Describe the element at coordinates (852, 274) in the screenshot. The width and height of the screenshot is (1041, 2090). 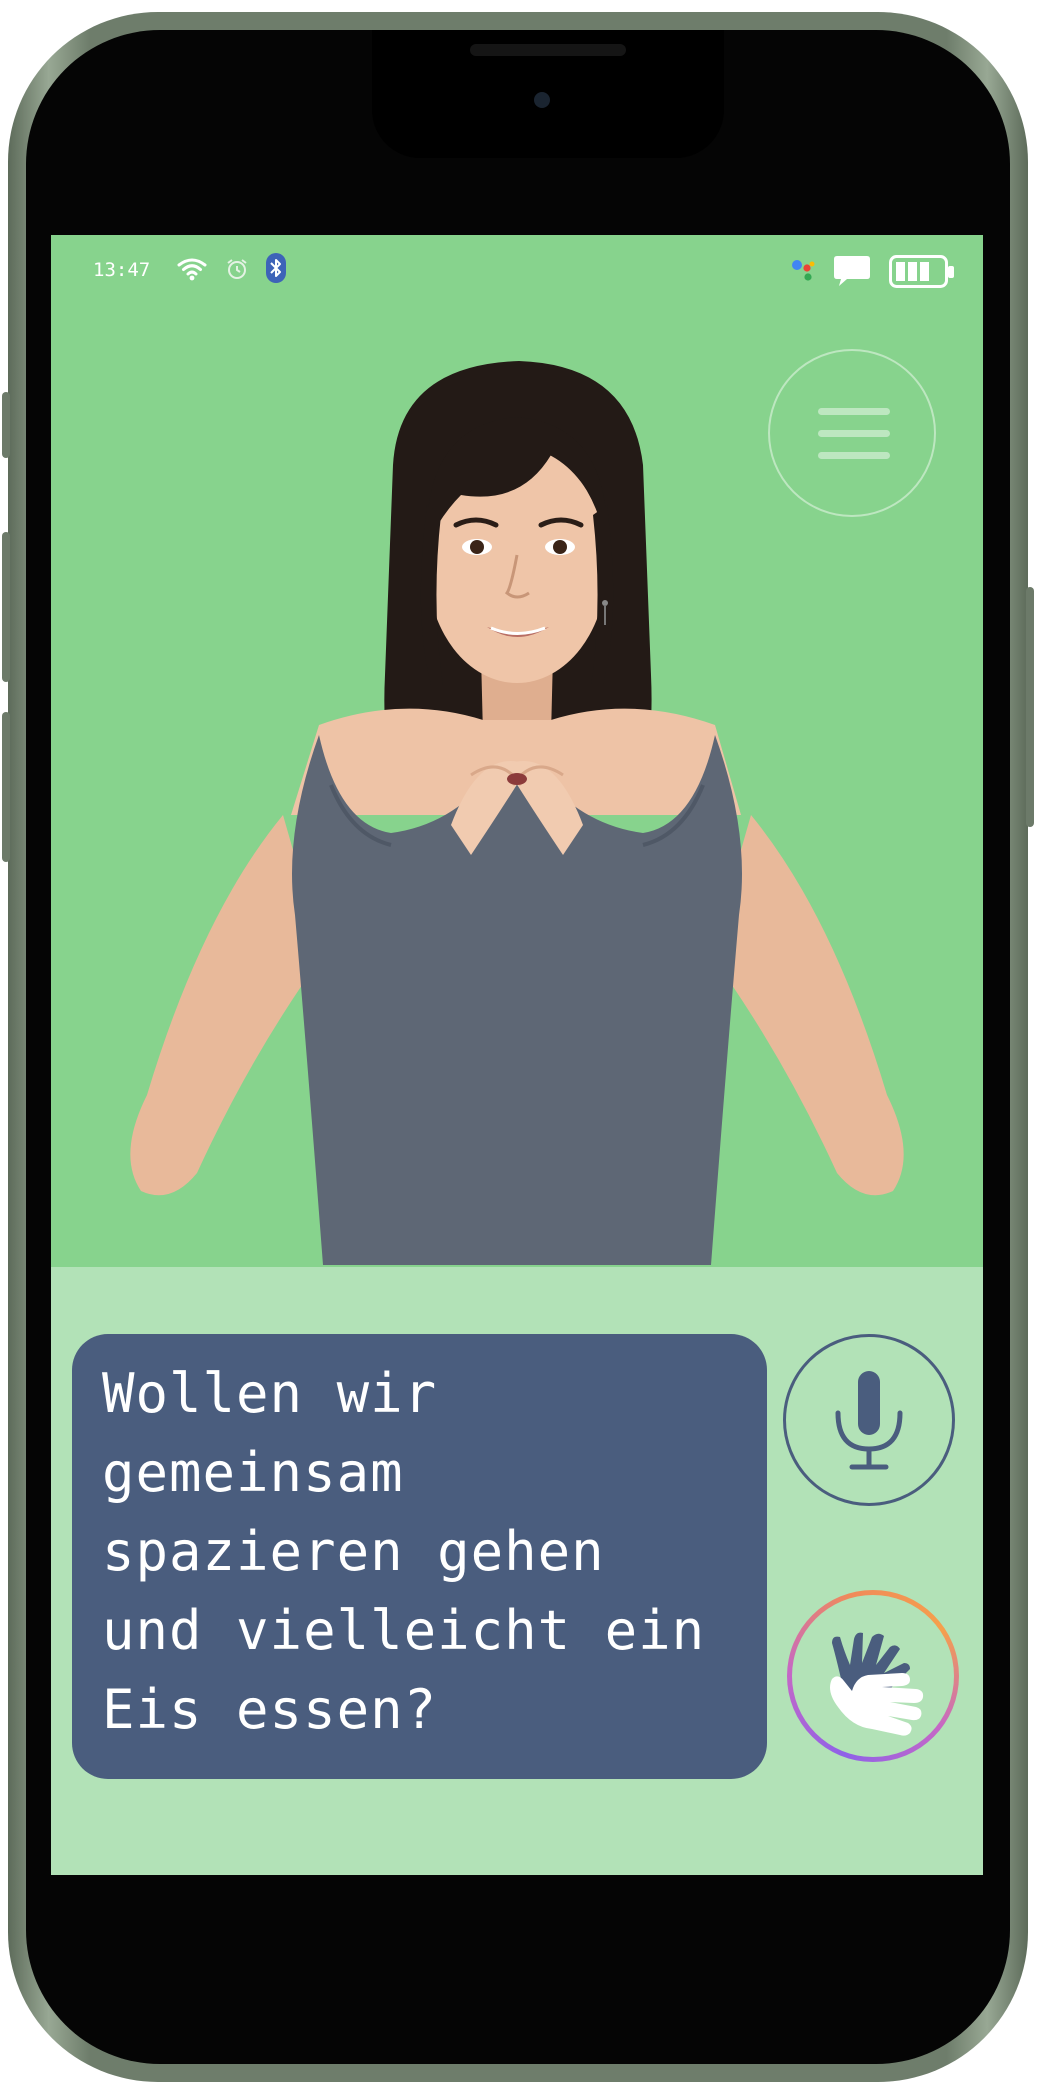
I see `message-icon` at that location.